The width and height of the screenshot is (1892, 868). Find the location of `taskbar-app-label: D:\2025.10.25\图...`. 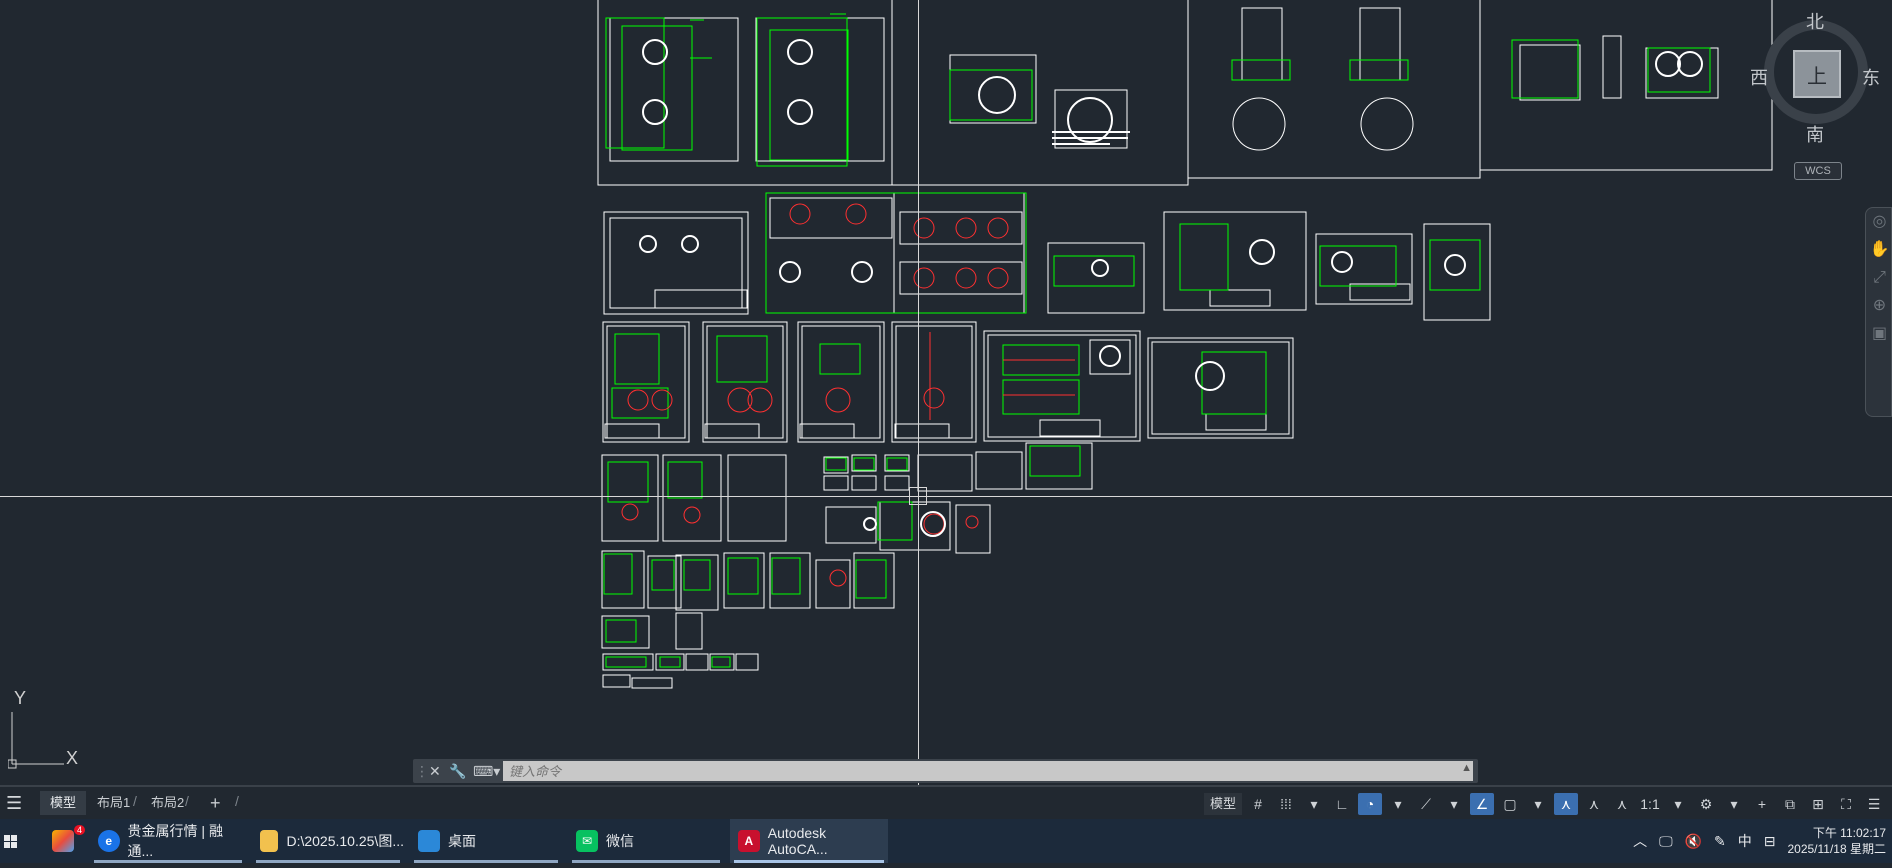

taskbar-app-label: D:\2025.10.25\图... is located at coordinates (345, 841).